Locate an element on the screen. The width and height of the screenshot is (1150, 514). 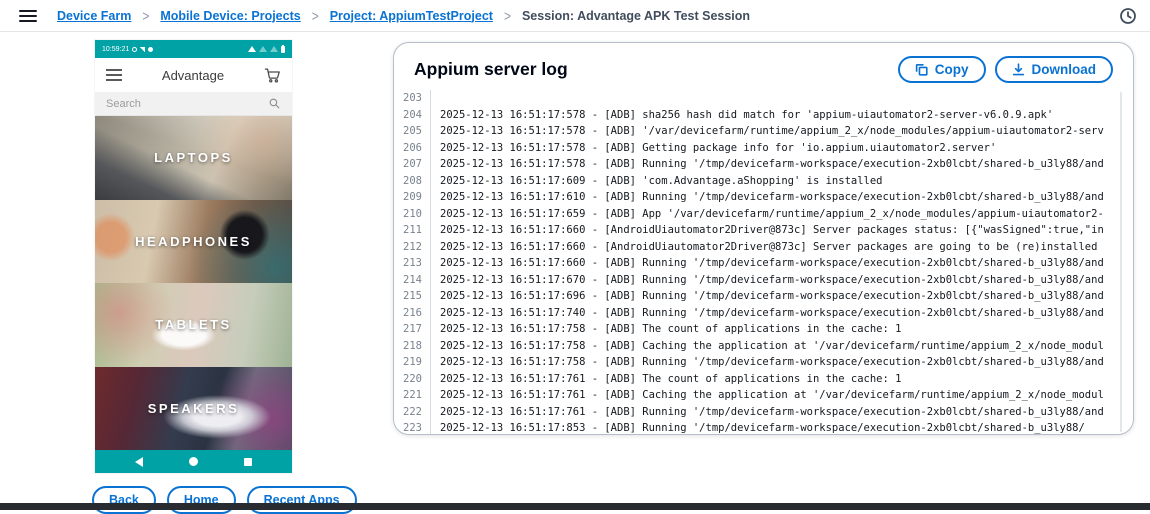
log-line-number: 206 is located at coordinates (412, 147).